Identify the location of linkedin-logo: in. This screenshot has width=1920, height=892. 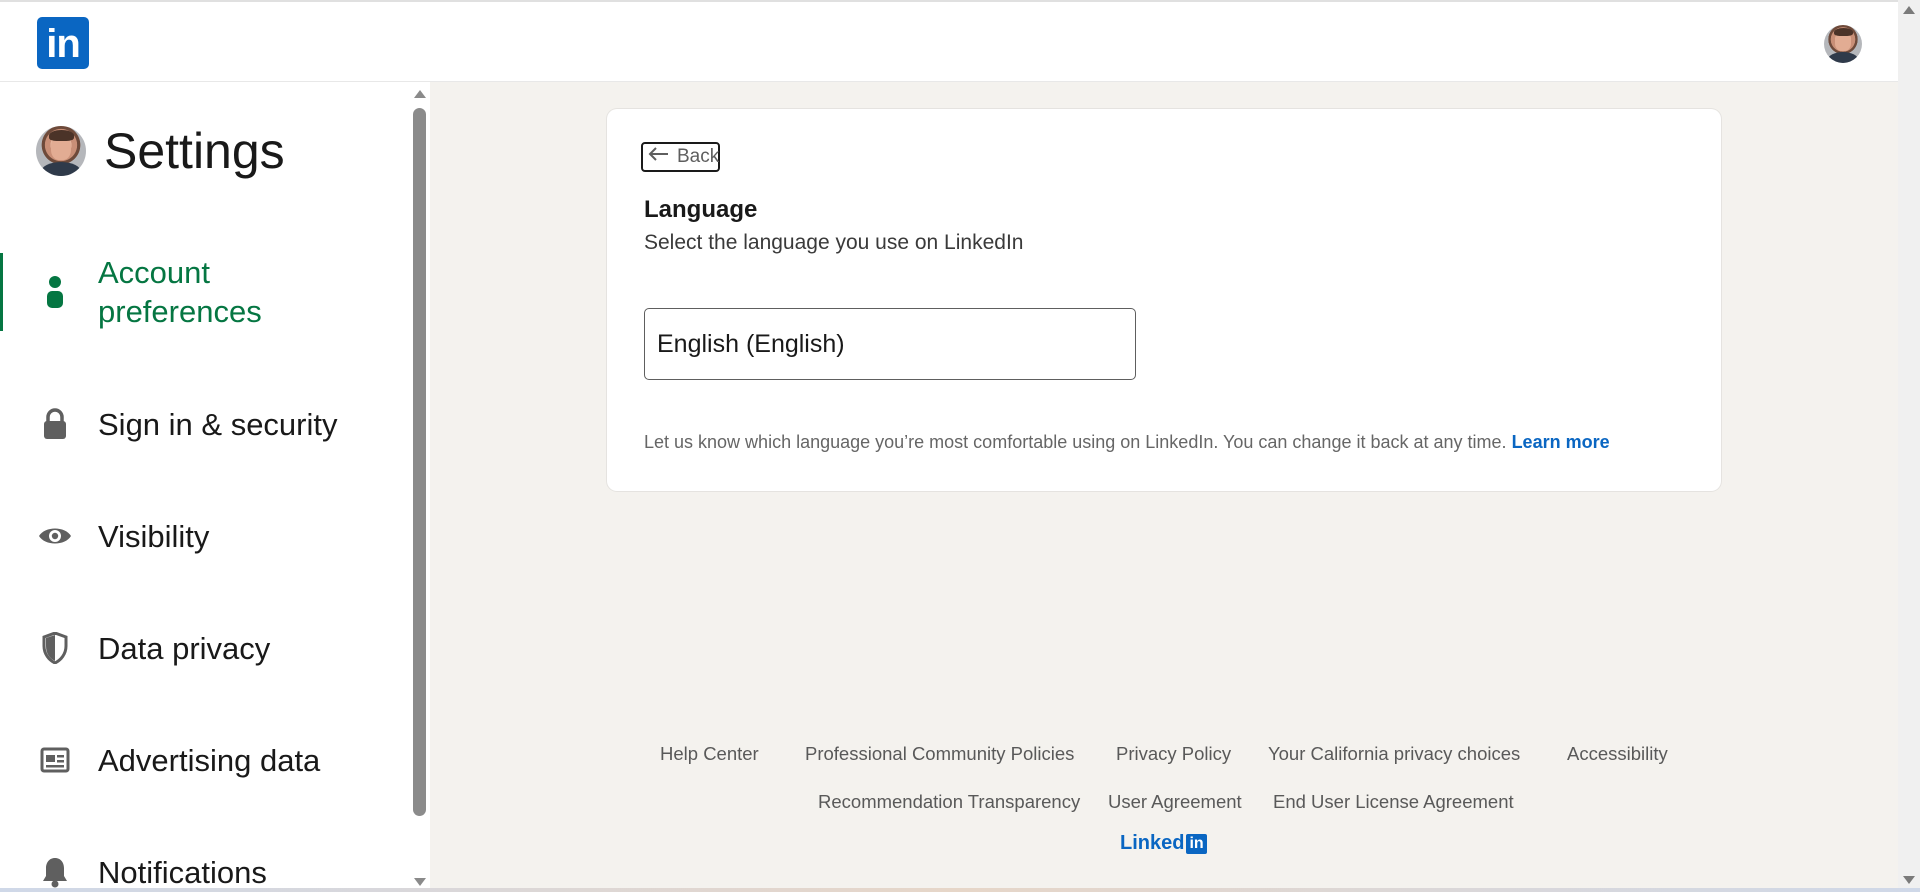
(63, 43).